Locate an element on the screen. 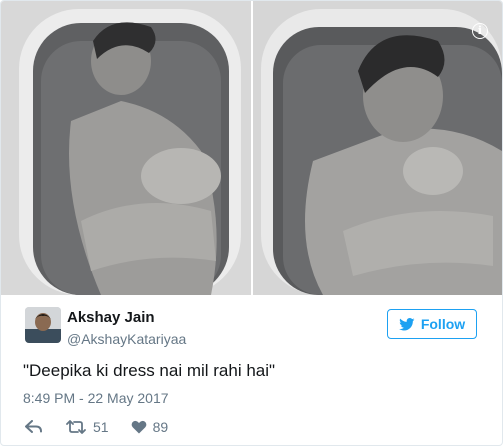 The image size is (503, 446). like-action: 89 is located at coordinates (150, 427).